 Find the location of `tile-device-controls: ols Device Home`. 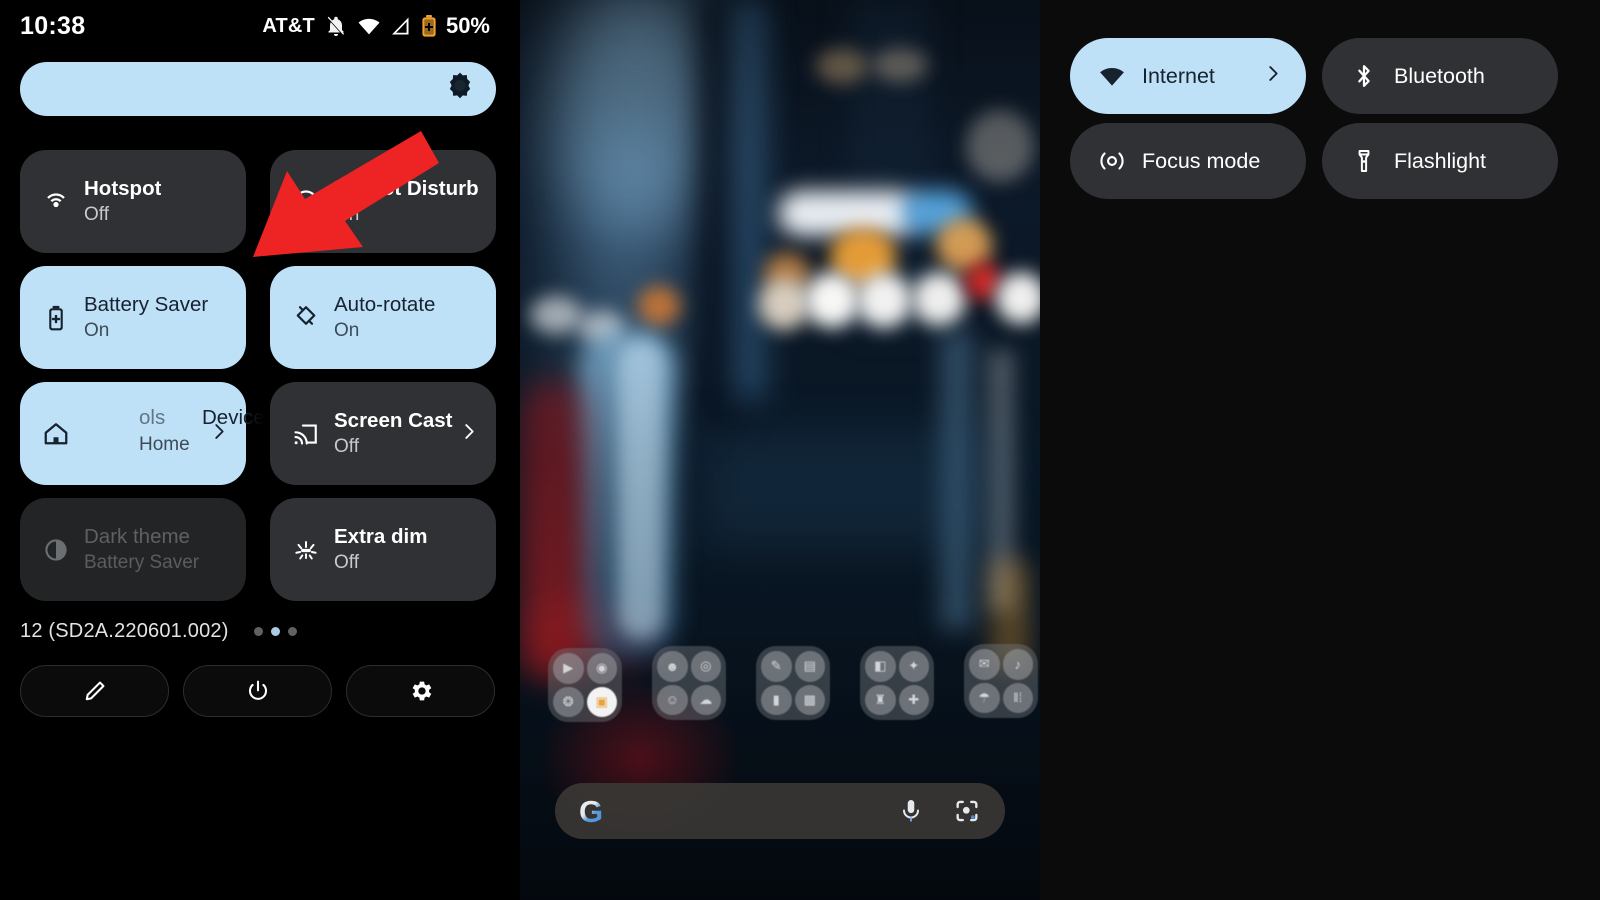

tile-device-controls: ols Device Home is located at coordinates (142, 433).